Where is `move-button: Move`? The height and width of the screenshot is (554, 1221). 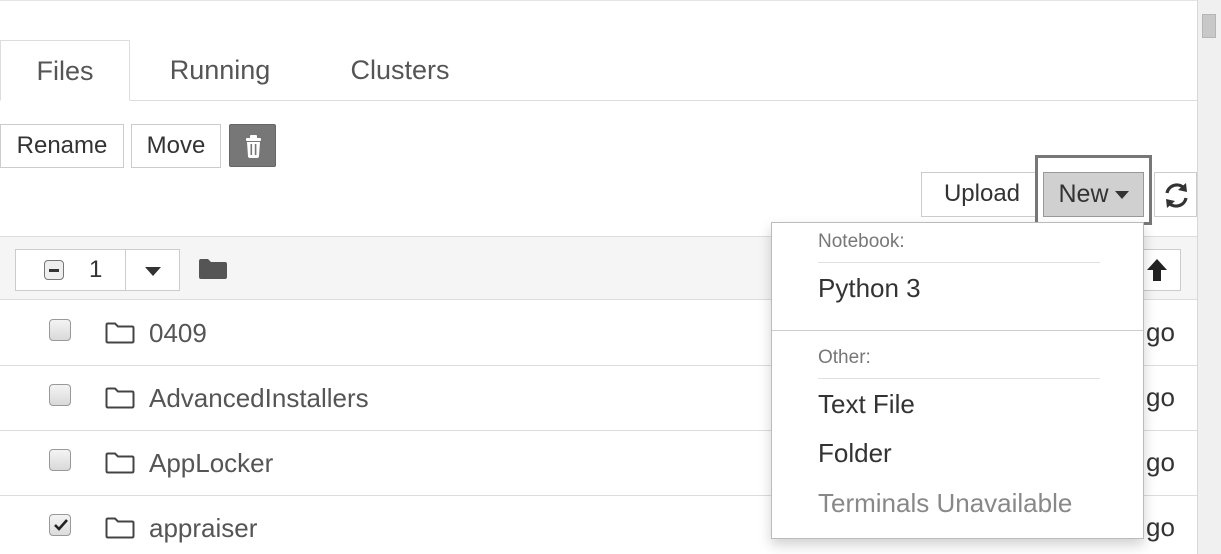 move-button: Move is located at coordinates (176, 146).